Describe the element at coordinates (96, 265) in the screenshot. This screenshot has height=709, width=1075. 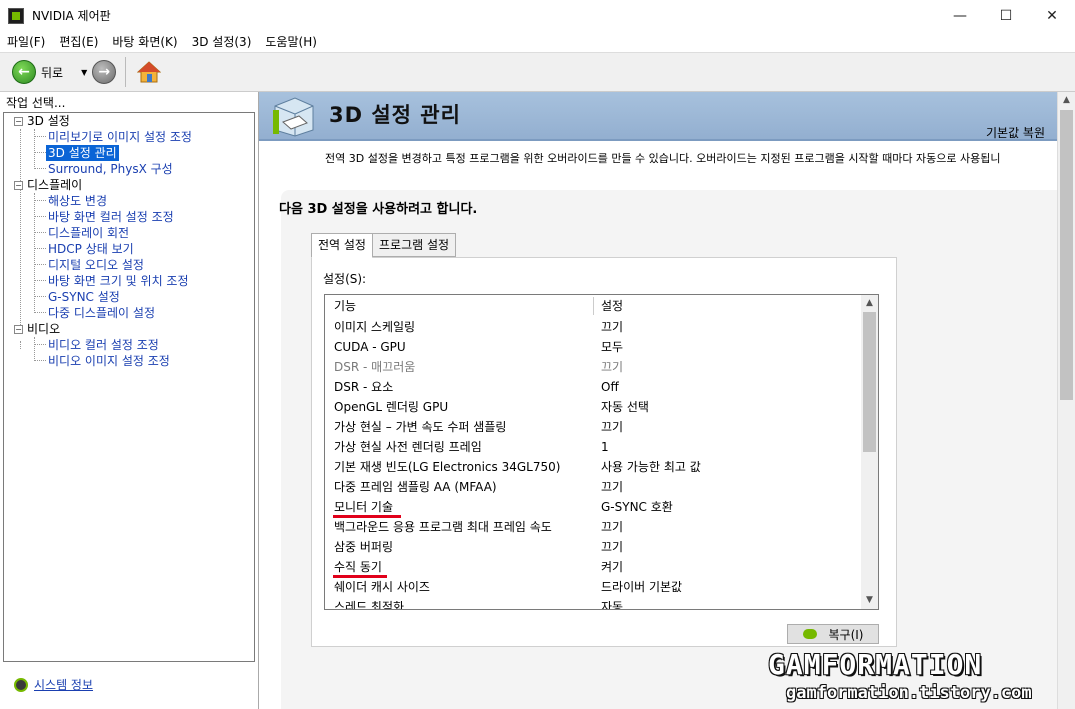
I see `tree-item-digital-audio: 디지털 오디오 설정` at that location.